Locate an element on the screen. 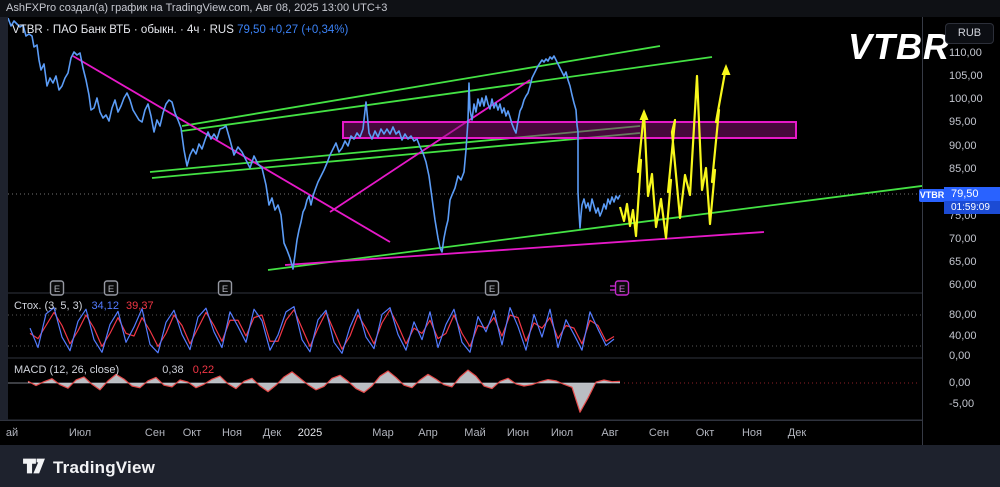 The height and width of the screenshot is (487, 1000). tradingview-logo: TradingView is located at coordinates (88, 467).